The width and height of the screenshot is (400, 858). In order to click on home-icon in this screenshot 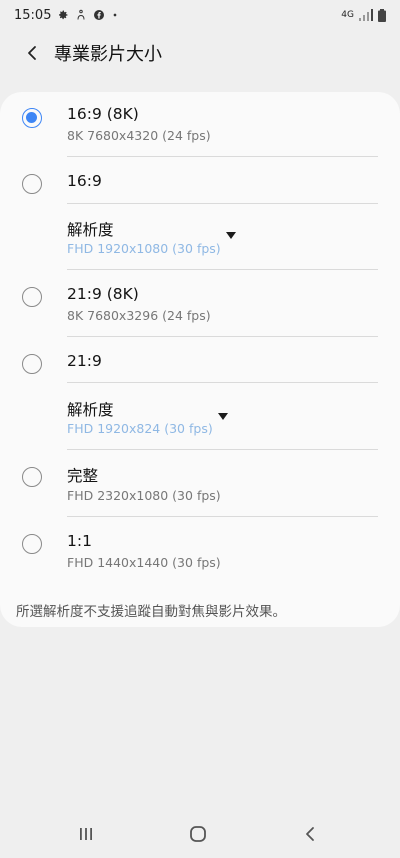, I will do `click(198, 834)`.